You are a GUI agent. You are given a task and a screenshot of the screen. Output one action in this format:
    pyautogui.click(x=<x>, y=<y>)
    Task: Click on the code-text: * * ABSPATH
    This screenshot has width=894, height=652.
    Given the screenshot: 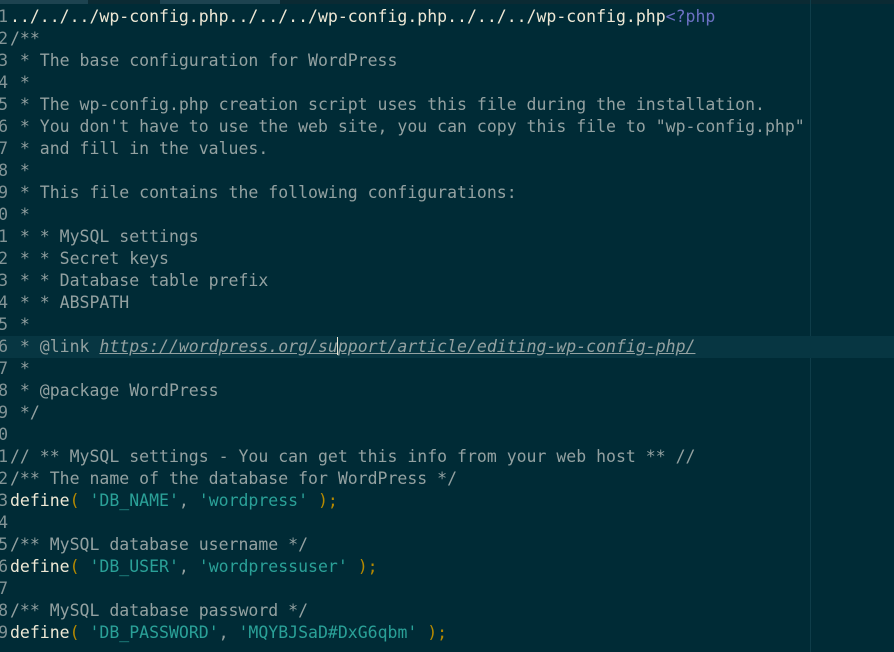 What is the action you would take?
    pyautogui.click(x=69, y=303)
    